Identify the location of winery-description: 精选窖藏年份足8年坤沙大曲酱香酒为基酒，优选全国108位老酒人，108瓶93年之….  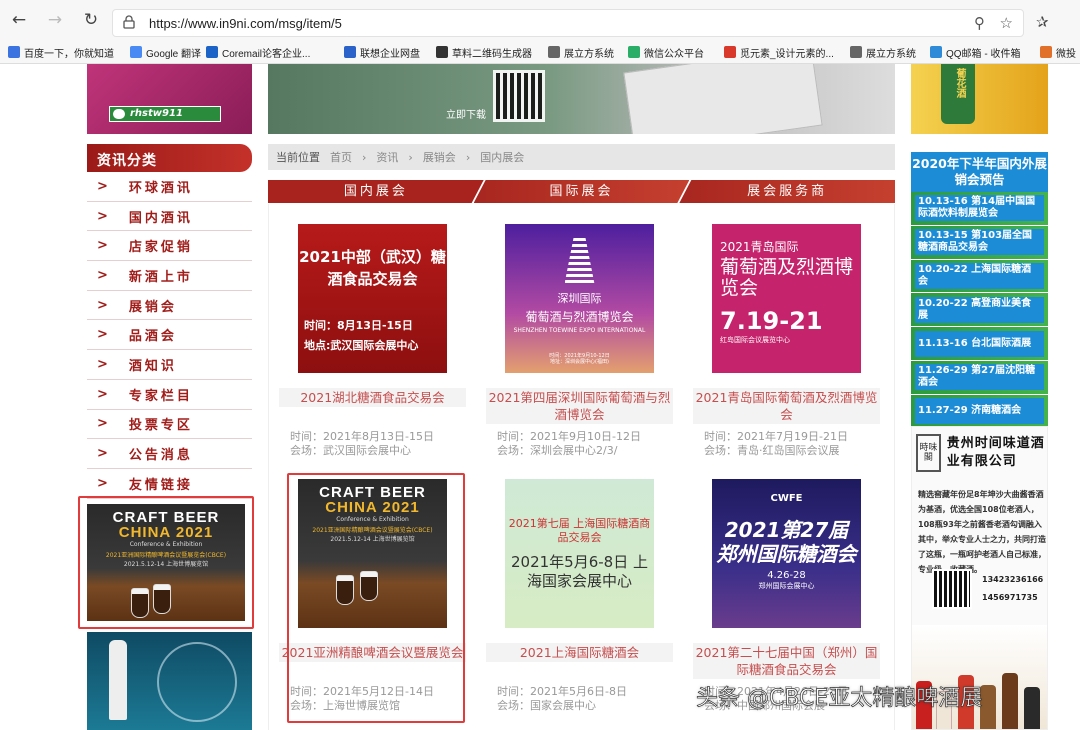
(982, 532).